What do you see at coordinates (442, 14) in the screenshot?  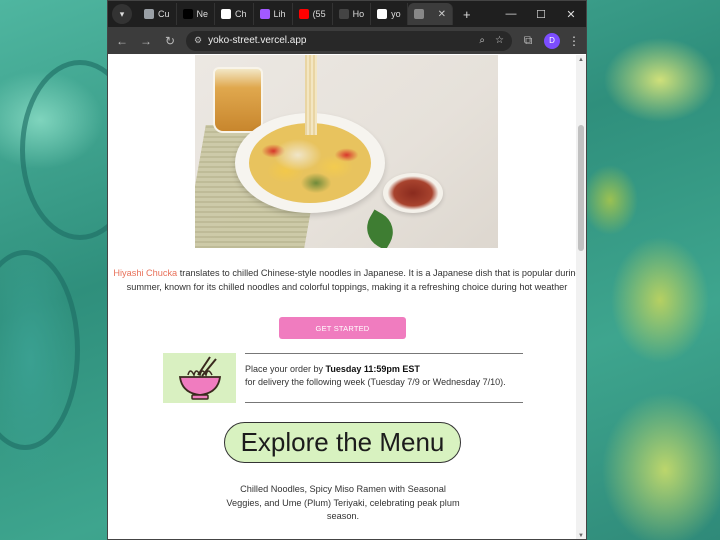 I see `tab-close-icon: ✕` at bounding box center [442, 14].